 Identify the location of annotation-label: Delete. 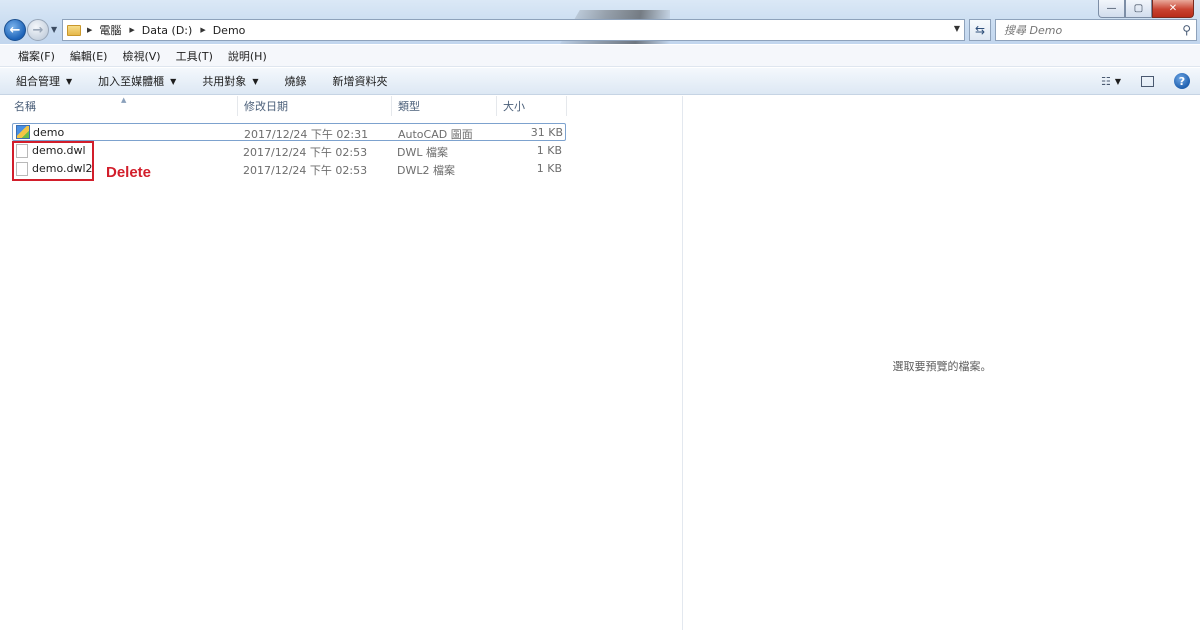
(129, 172).